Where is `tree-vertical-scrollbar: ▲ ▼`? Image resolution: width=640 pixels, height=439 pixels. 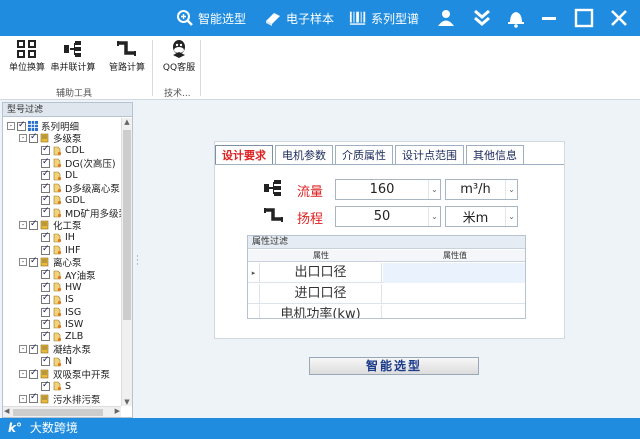
tree-vertical-scrollbar: ▲ ▼ is located at coordinates (126, 262).